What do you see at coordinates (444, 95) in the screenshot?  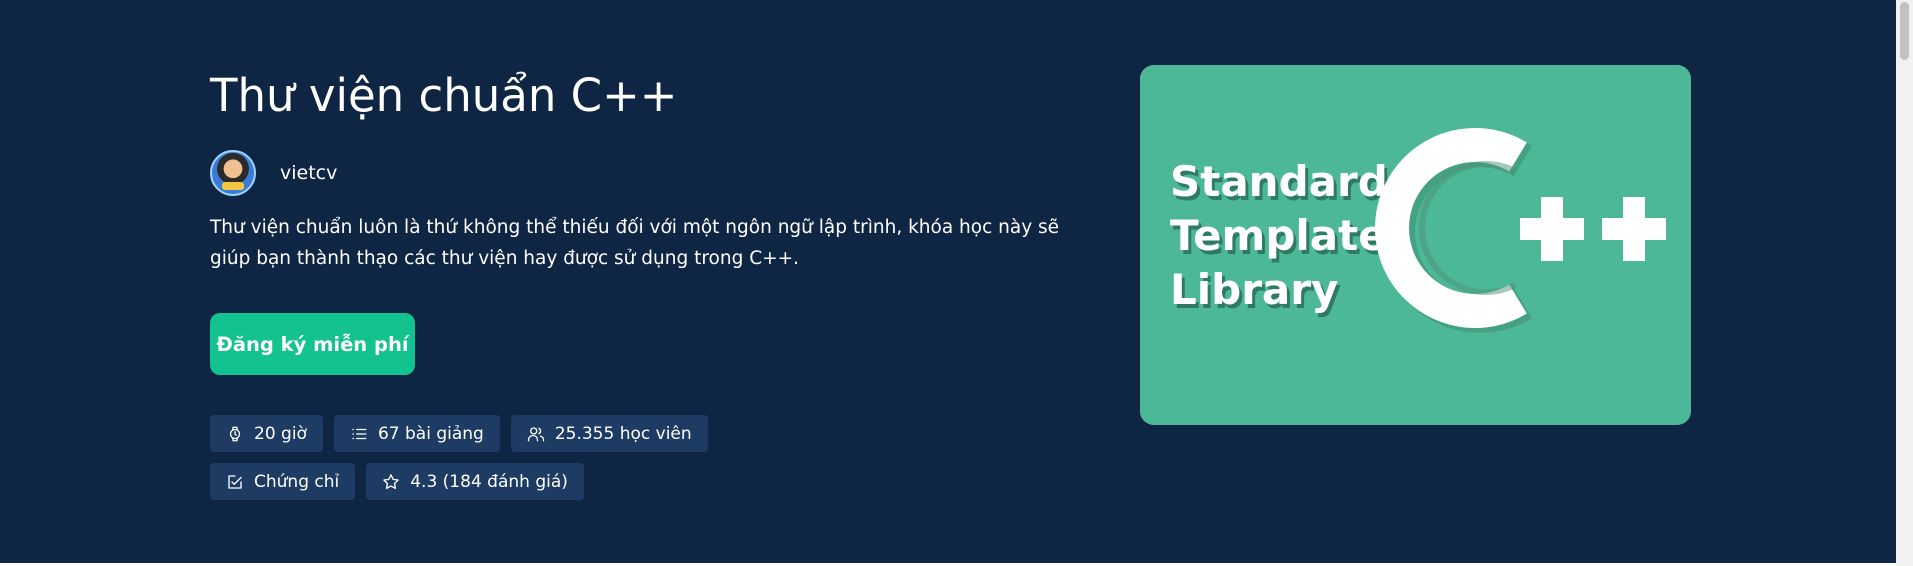 I see `course-title: Thư viện chuẩn C++` at bounding box center [444, 95].